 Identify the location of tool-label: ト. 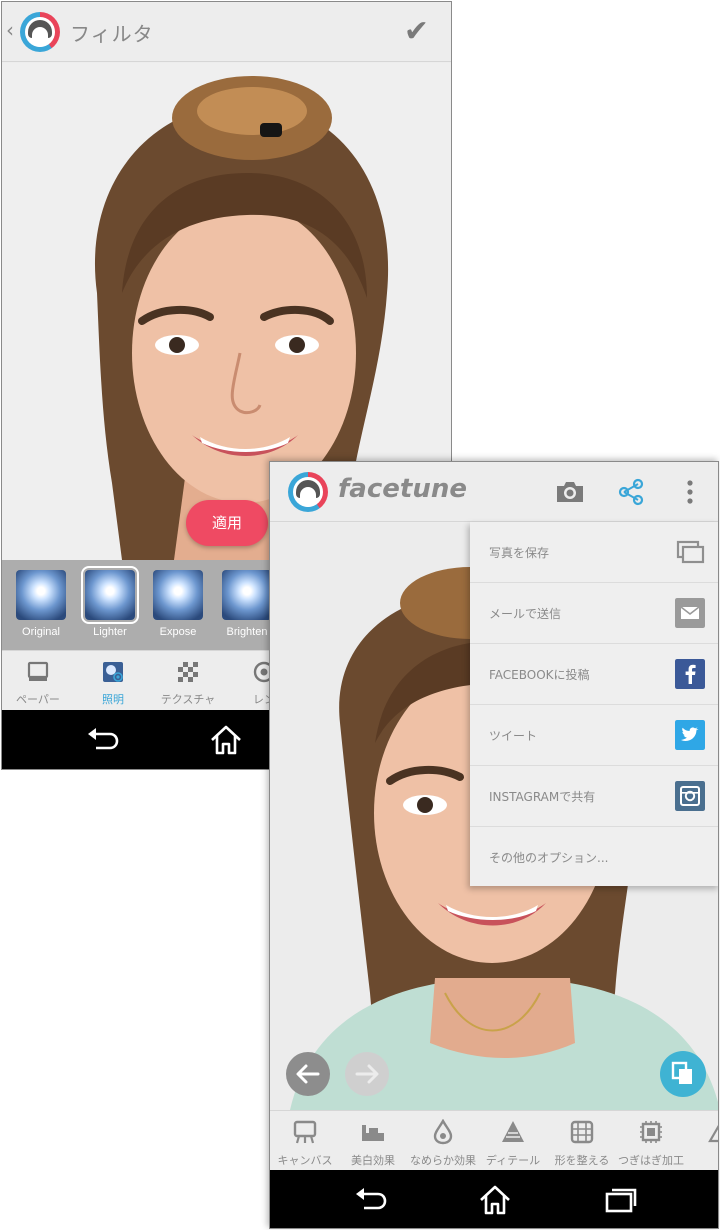
(702, 1160).